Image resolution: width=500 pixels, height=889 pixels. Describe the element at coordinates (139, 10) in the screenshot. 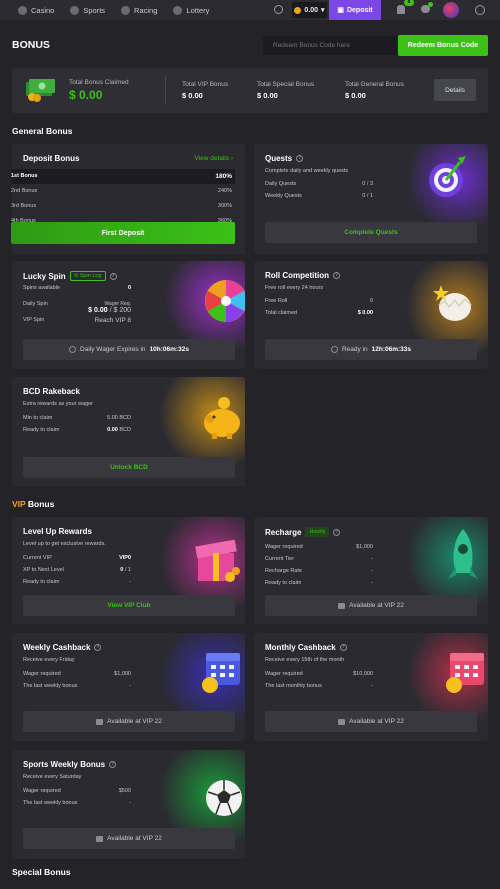

I see `nav-racing: Racing` at that location.